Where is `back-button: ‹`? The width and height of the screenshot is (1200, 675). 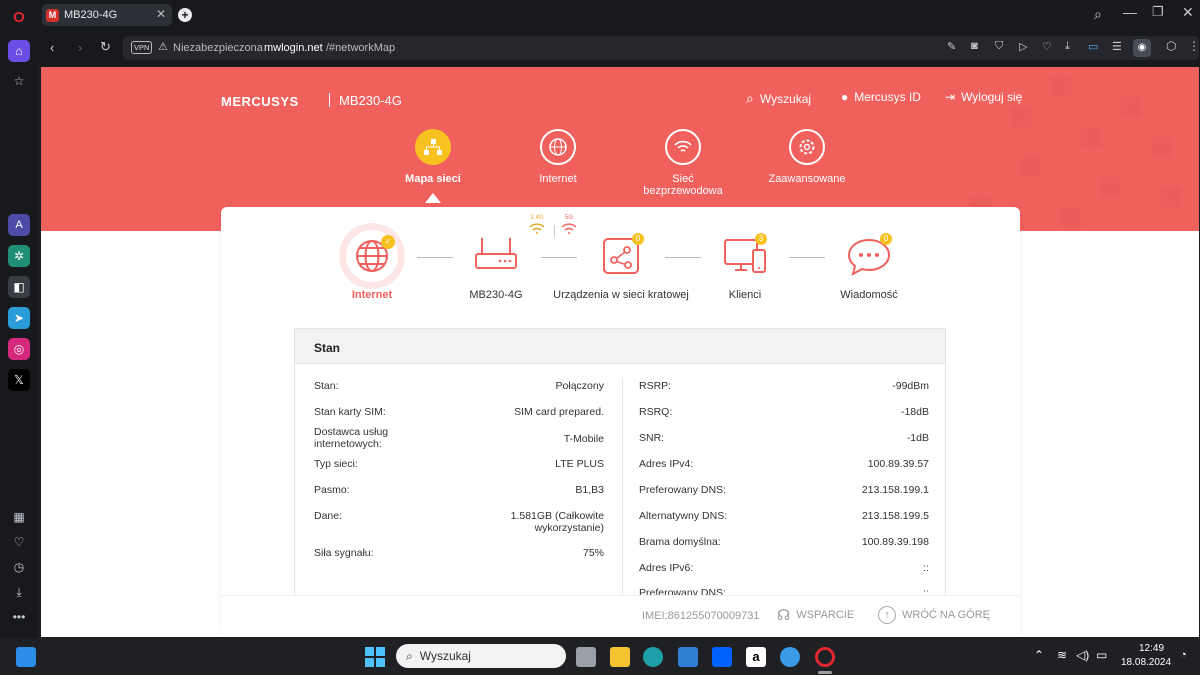 back-button: ‹ is located at coordinates (52, 47).